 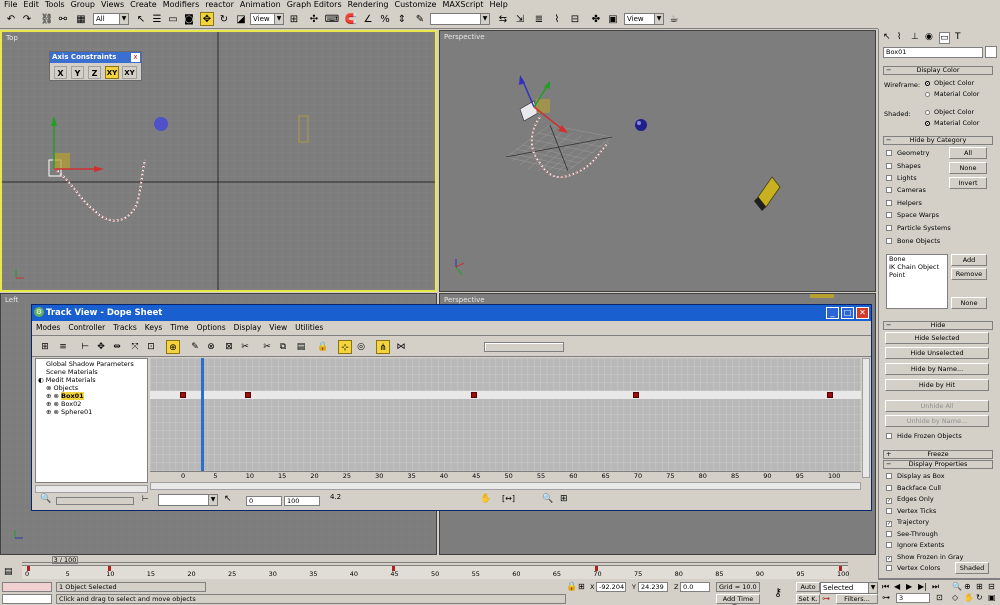 I want to click on render-type-dropdown: View ▼, so click(x=644, y=19).